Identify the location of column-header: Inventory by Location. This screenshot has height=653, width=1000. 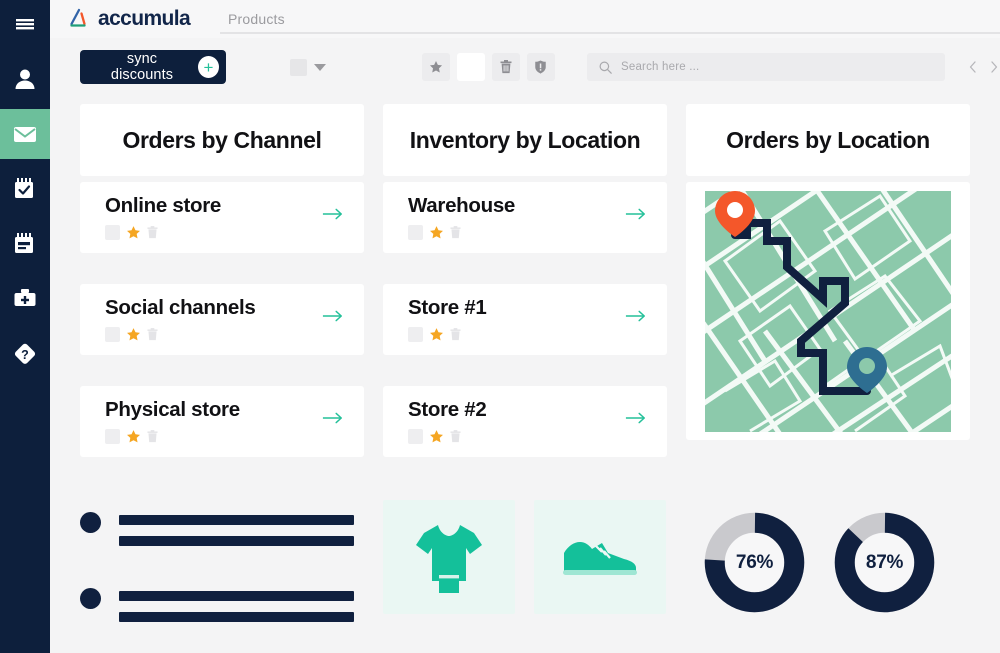
(525, 140).